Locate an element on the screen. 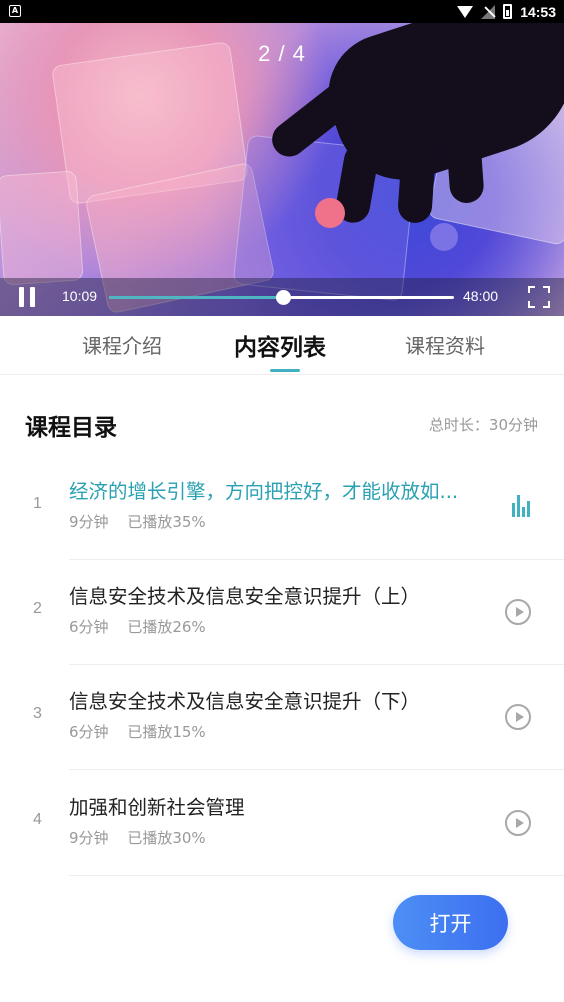 The width and height of the screenshot is (564, 1002). fullscreen-icon is located at coordinates (539, 297).